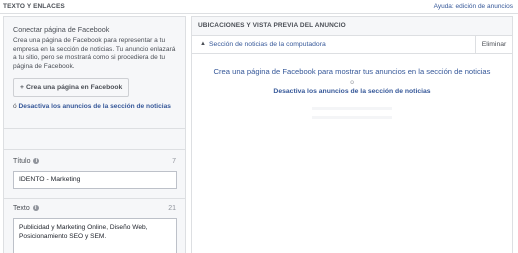 The height and width of the screenshot is (253, 518). I want to click on preview-placeholder, so click(352, 116).